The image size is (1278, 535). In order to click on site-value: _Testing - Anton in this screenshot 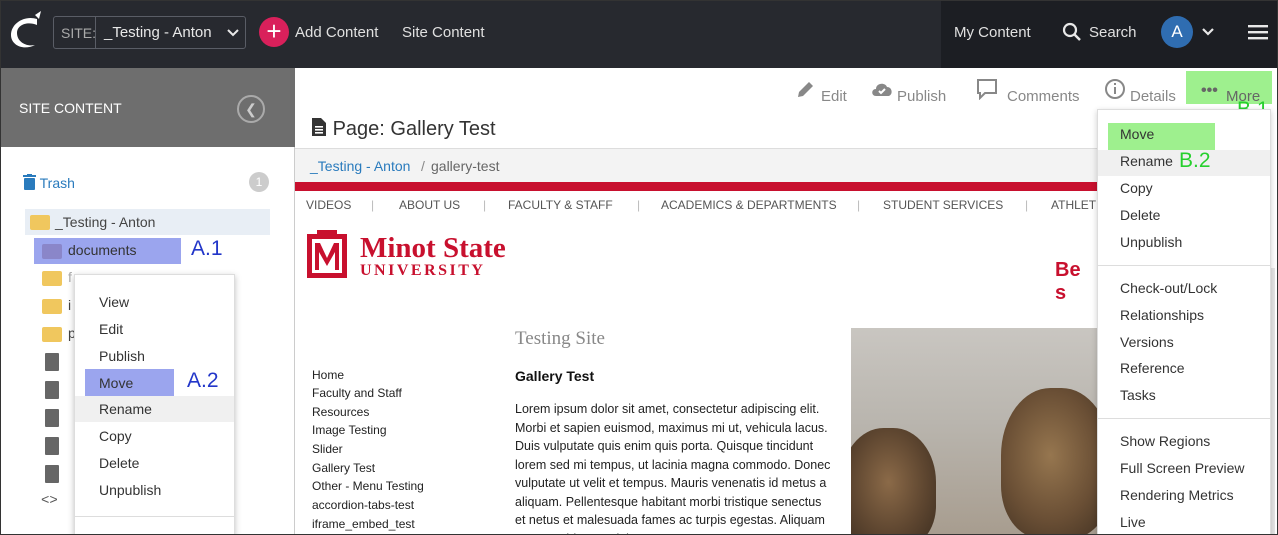, I will do `click(158, 32)`.